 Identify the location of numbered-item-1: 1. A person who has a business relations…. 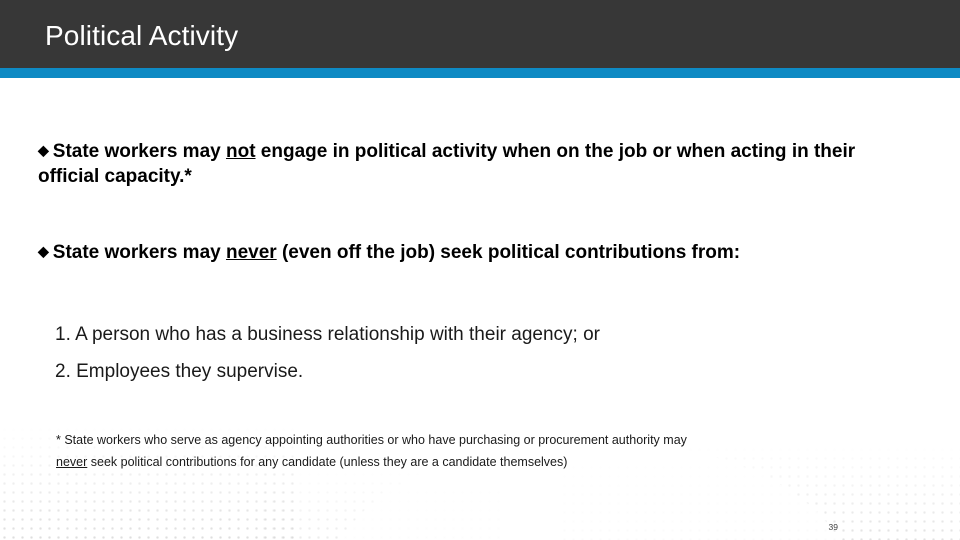
(327, 334).